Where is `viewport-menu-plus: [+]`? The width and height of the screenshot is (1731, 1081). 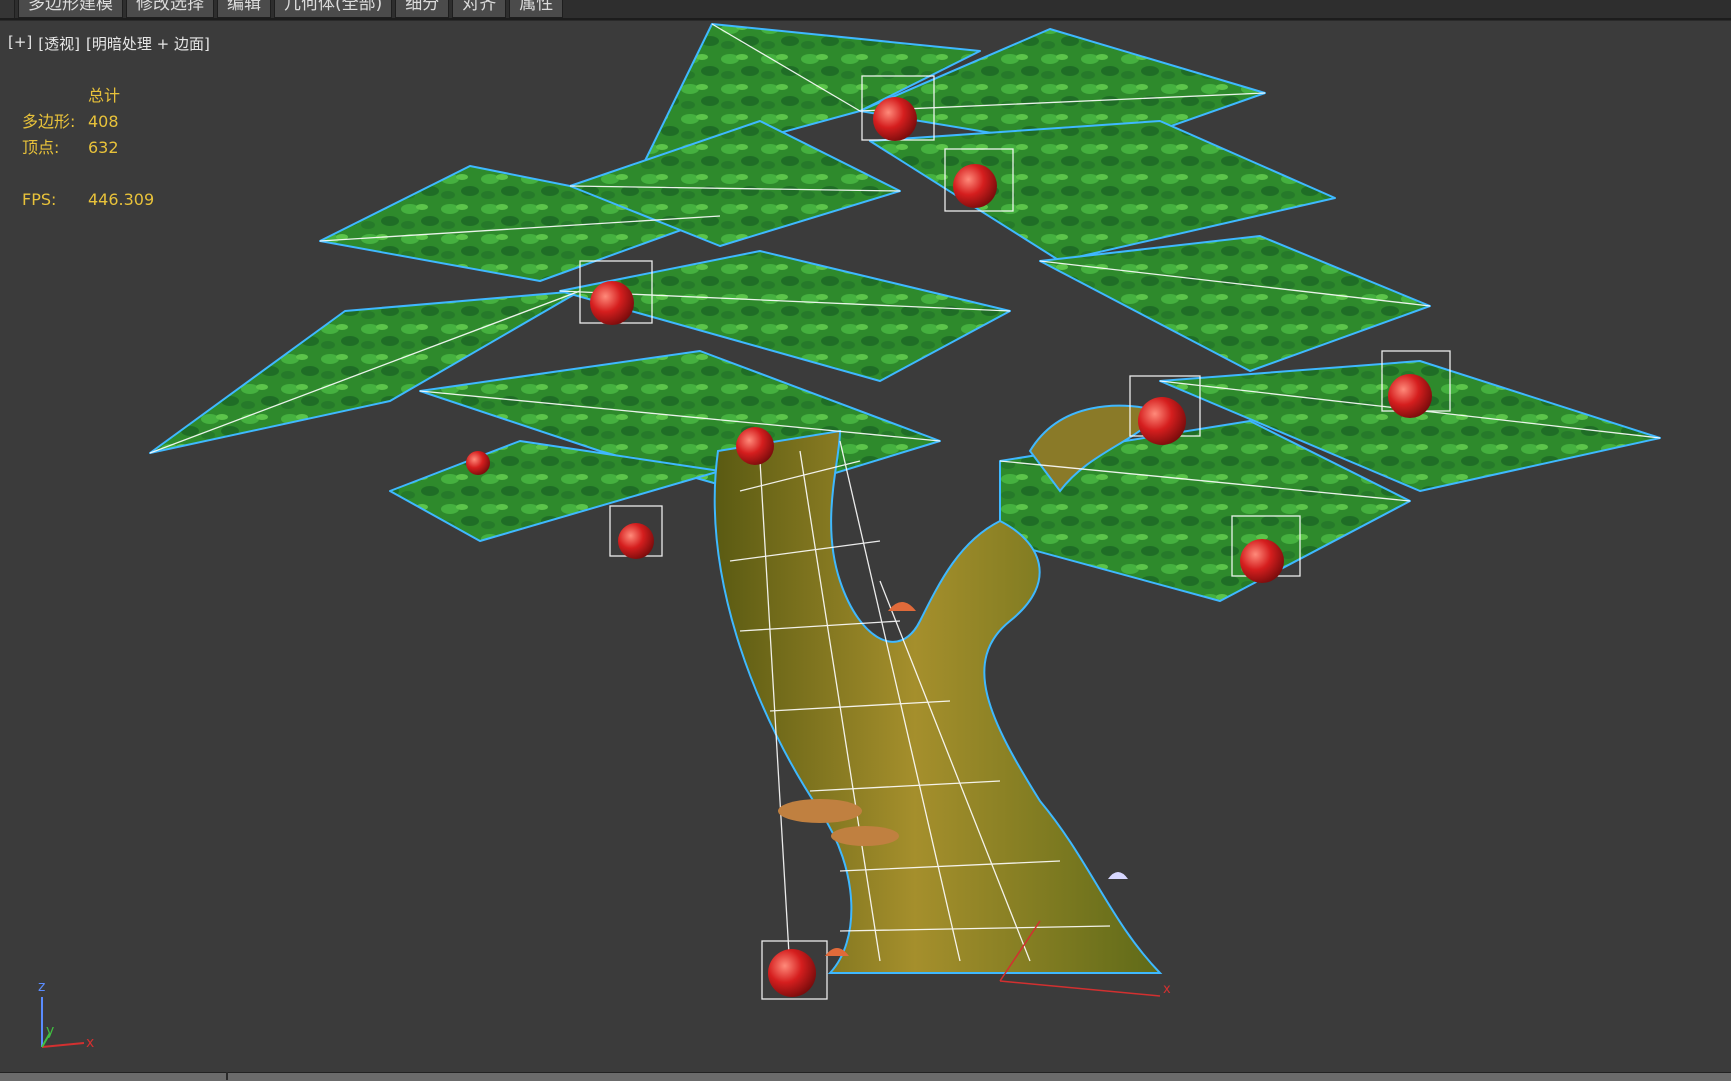 viewport-menu-plus: [+] is located at coordinates (20, 43).